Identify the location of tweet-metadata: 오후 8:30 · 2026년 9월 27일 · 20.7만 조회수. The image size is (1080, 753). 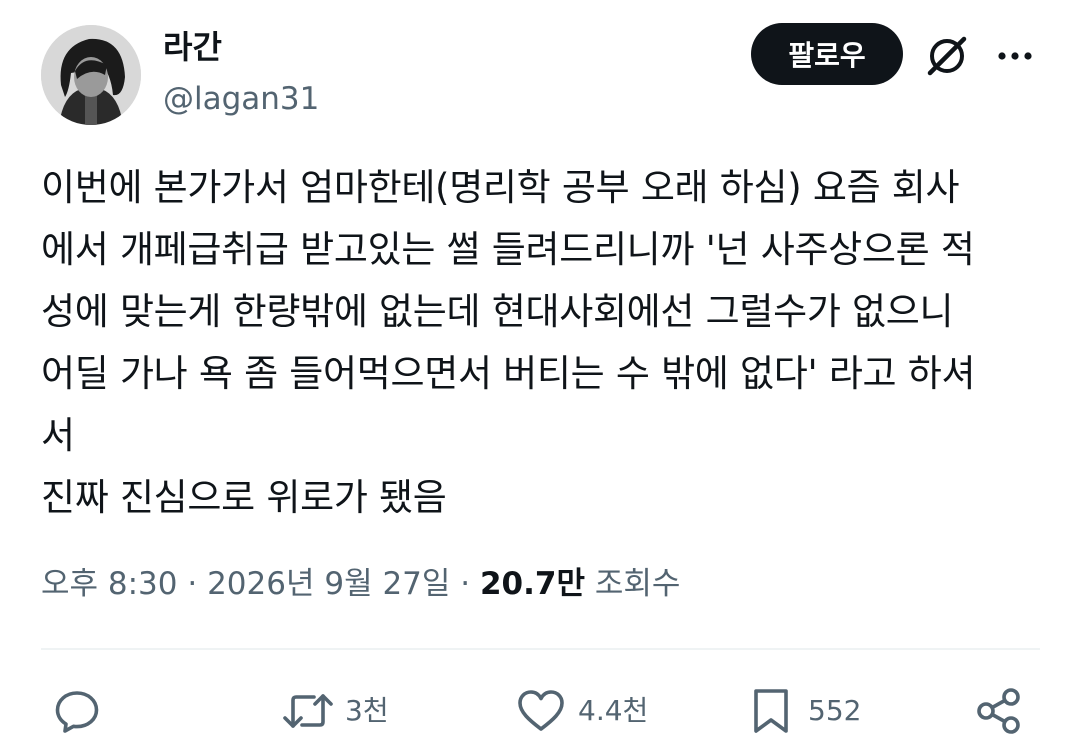
(360, 584).